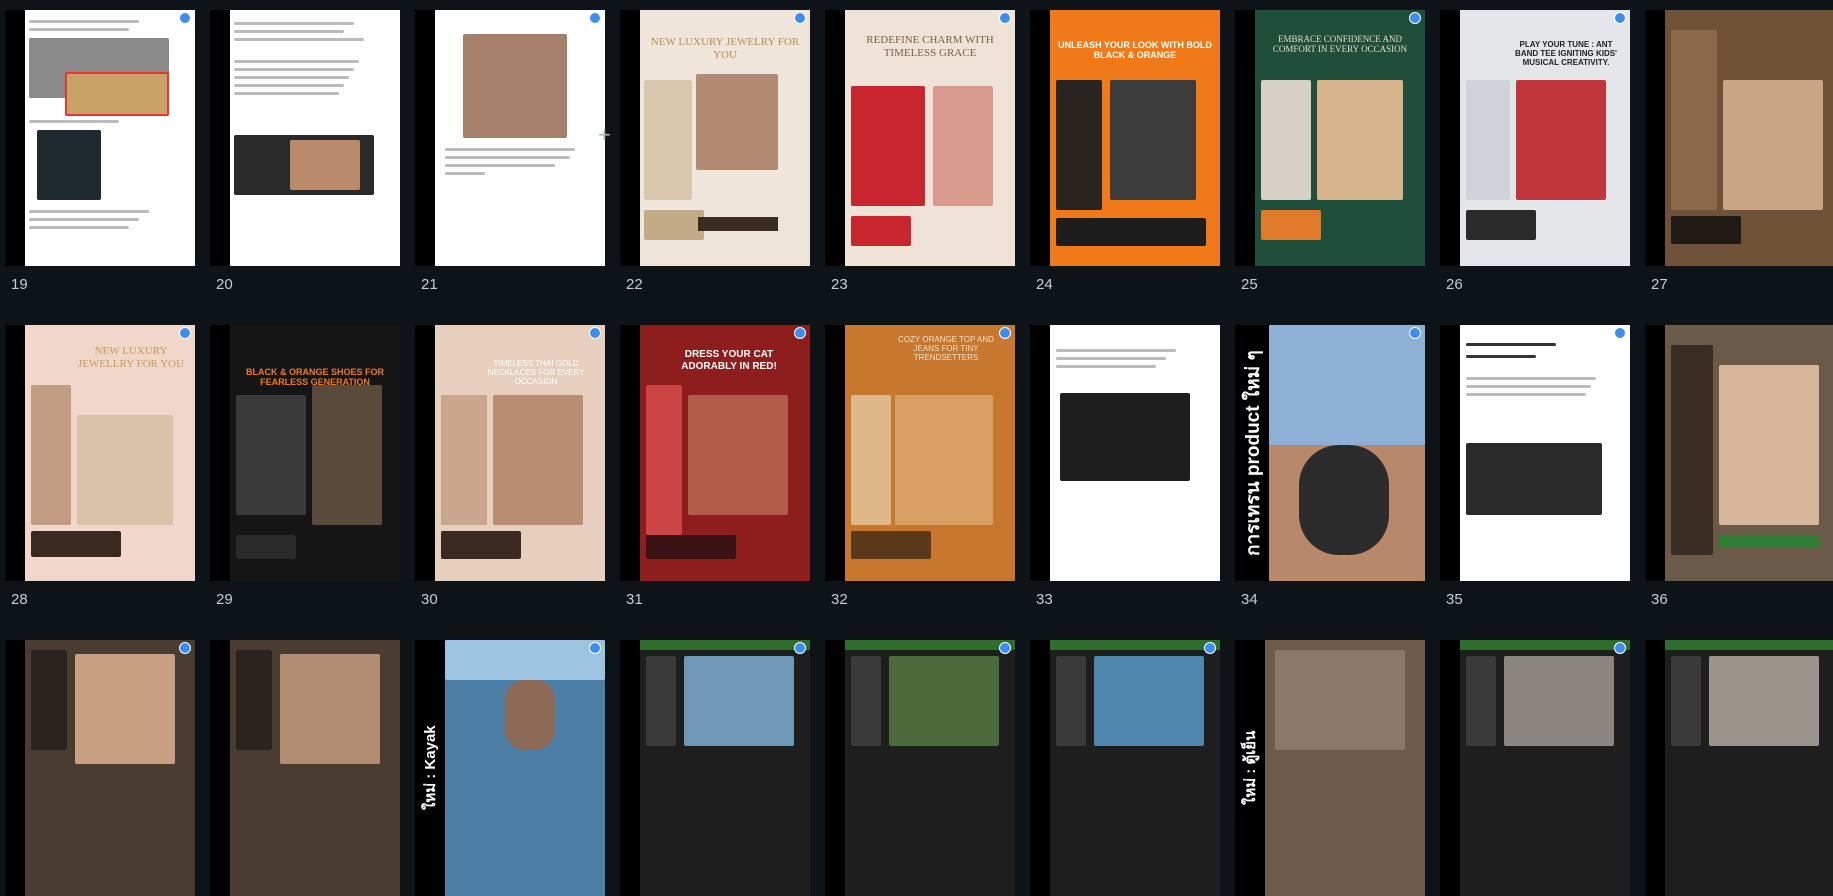  I want to click on slide-number: 22, so click(634, 284).